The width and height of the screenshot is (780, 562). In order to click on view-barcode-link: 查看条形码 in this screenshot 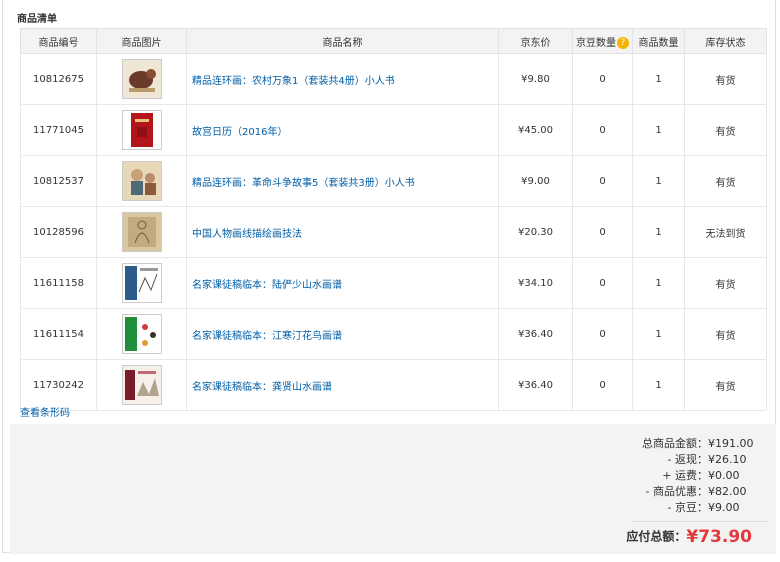, I will do `click(45, 411)`.